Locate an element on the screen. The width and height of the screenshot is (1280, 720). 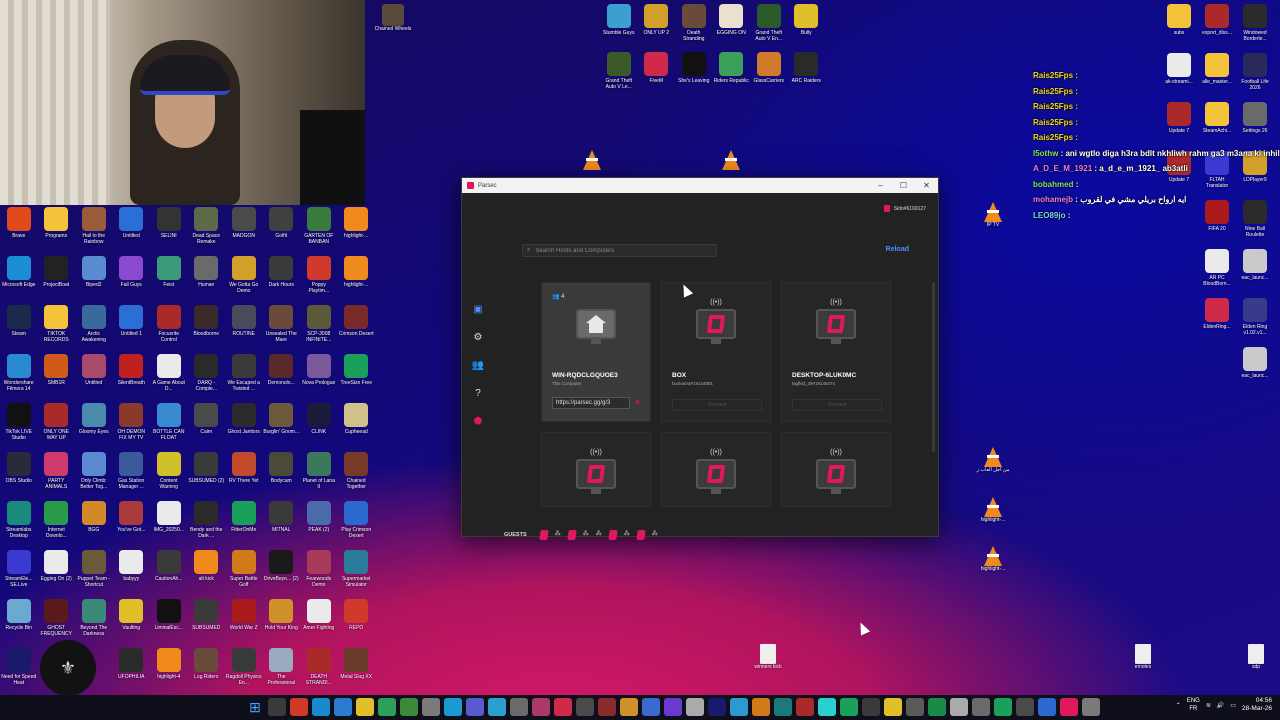
desktop-icon-arc-raiders: ARC Raiders is located at coordinates (807, 74).